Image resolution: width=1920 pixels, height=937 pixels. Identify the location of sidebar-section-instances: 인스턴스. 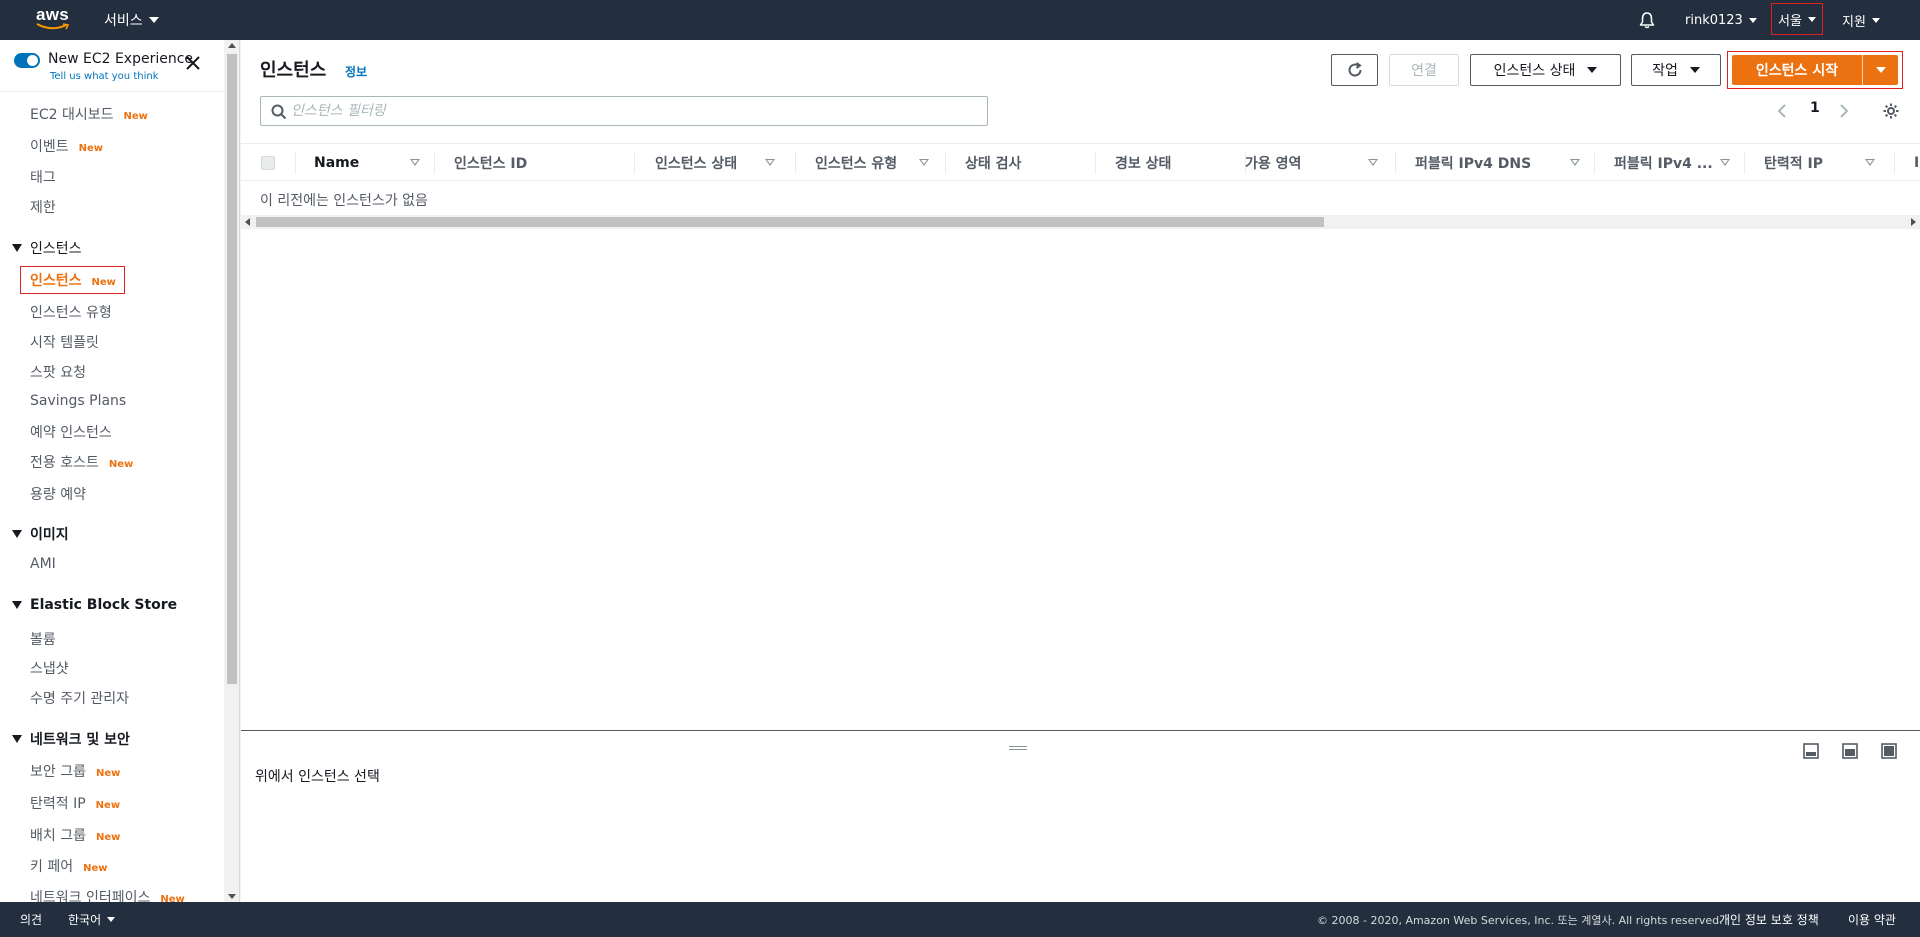
(47, 248).